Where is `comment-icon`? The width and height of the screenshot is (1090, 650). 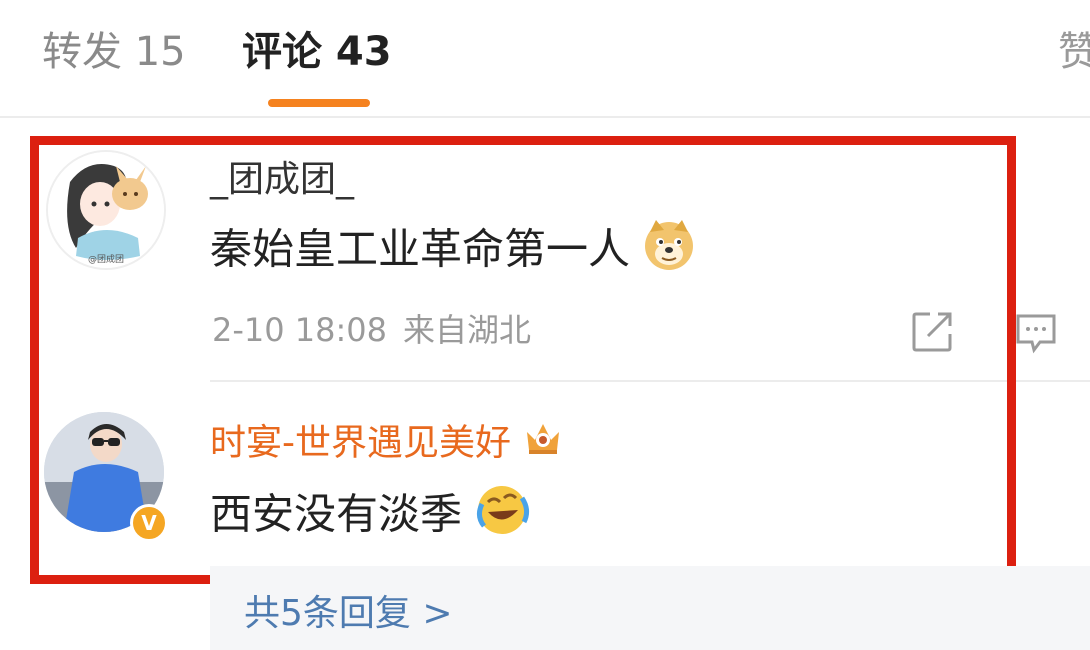
comment-icon is located at coordinates (1036, 332).